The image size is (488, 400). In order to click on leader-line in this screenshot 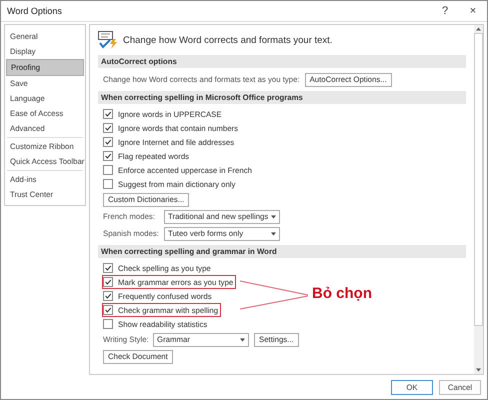, I will do `click(274, 295)`.